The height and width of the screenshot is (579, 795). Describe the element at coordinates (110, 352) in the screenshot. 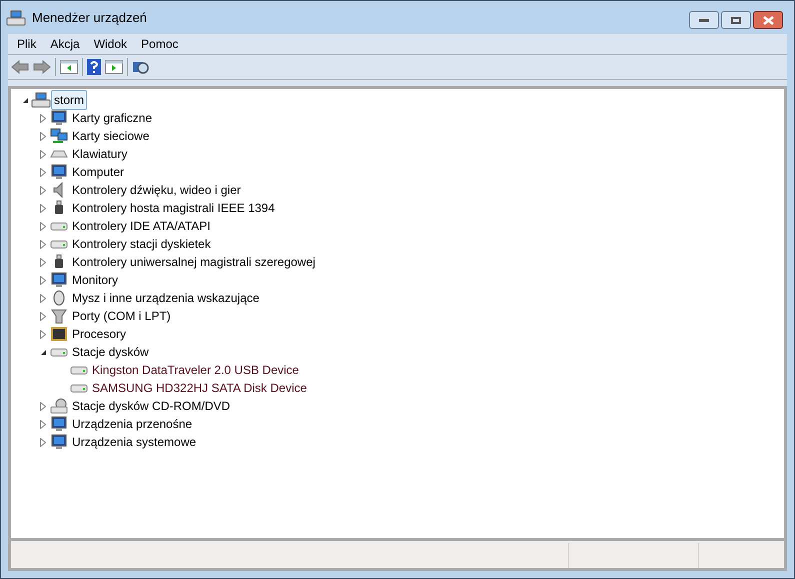

I see `tree-item: Stacje dysków` at that location.